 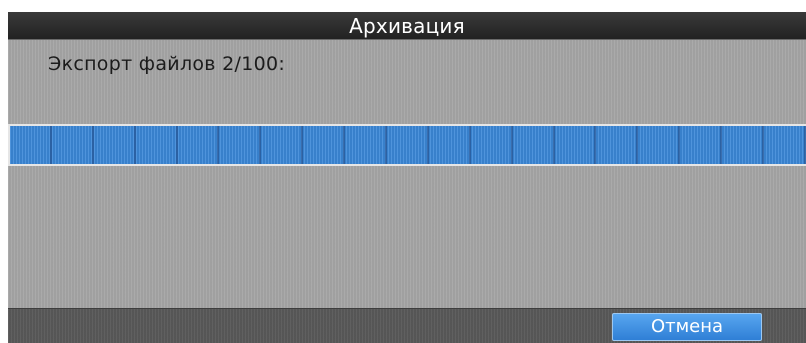 What do you see at coordinates (407, 325) in the screenshot?
I see `dialog-button-bar: Отмена` at bounding box center [407, 325].